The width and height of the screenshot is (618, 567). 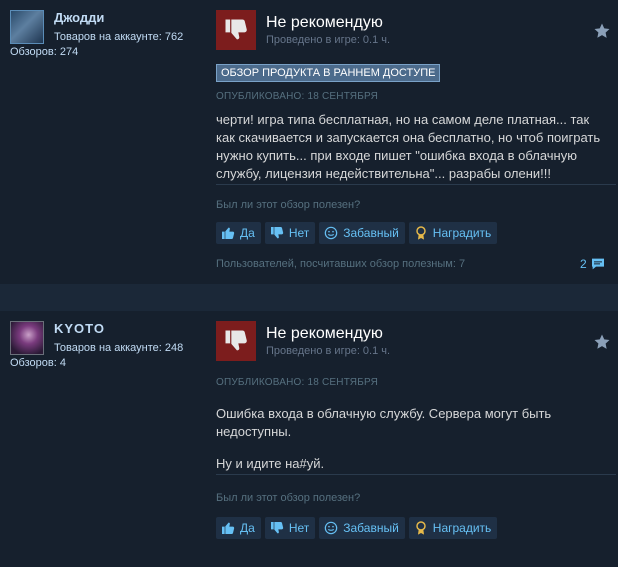 What do you see at coordinates (79, 328) in the screenshot?
I see `author-name: KYOTO` at bounding box center [79, 328].